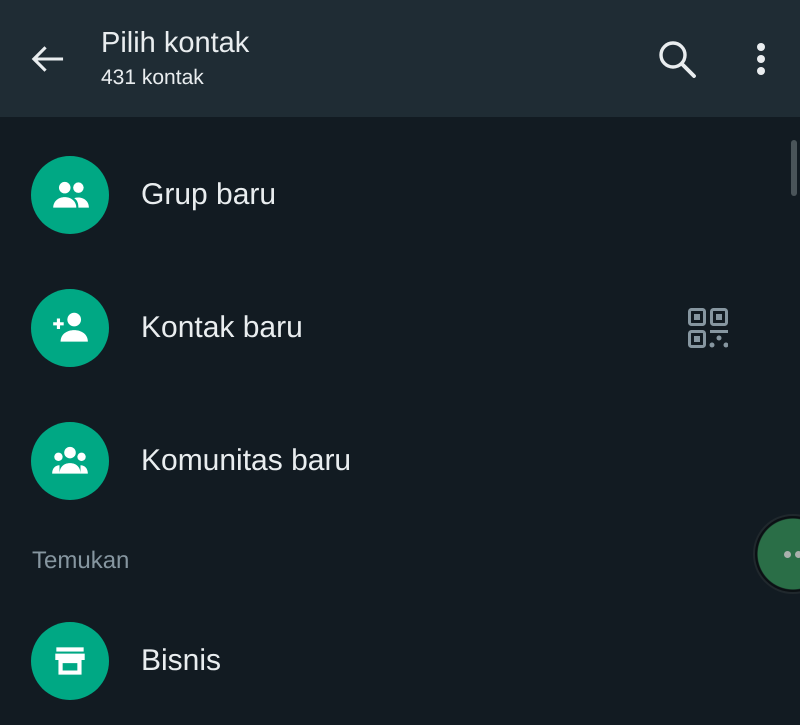 This screenshot has width=800, height=725. I want to click on contact-count: 431 kontak, so click(152, 78).